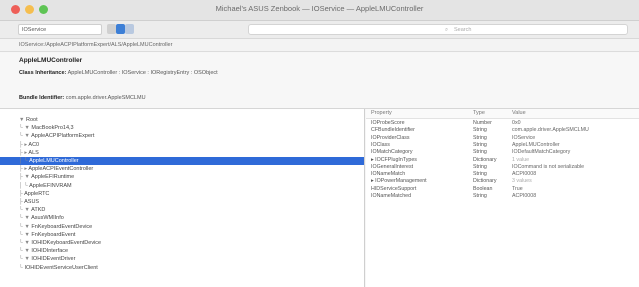 This screenshot has width=639, height=287. Describe the element at coordinates (47, 218) in the screenshot. I see `tree-row-label: AsusWMIInfo` at that location.